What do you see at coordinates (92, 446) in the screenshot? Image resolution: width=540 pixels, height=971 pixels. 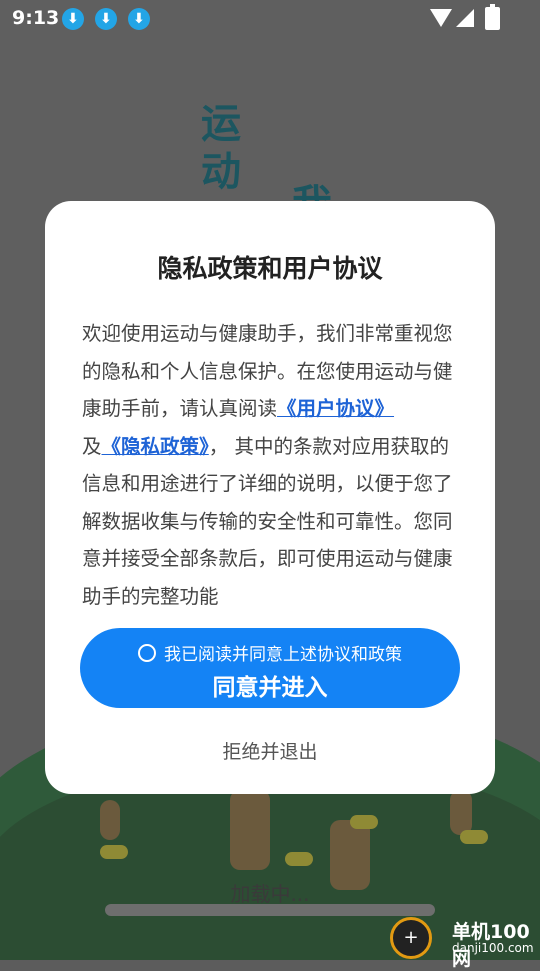 I see `and-word: 及` at bounding box center [92, 446].